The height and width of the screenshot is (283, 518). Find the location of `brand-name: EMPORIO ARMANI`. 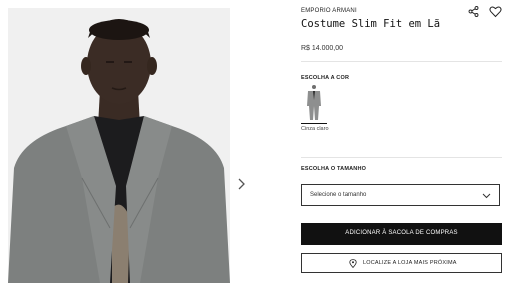

brand-name: EMPORIO ARMANI is located at coordinates (329, 11).